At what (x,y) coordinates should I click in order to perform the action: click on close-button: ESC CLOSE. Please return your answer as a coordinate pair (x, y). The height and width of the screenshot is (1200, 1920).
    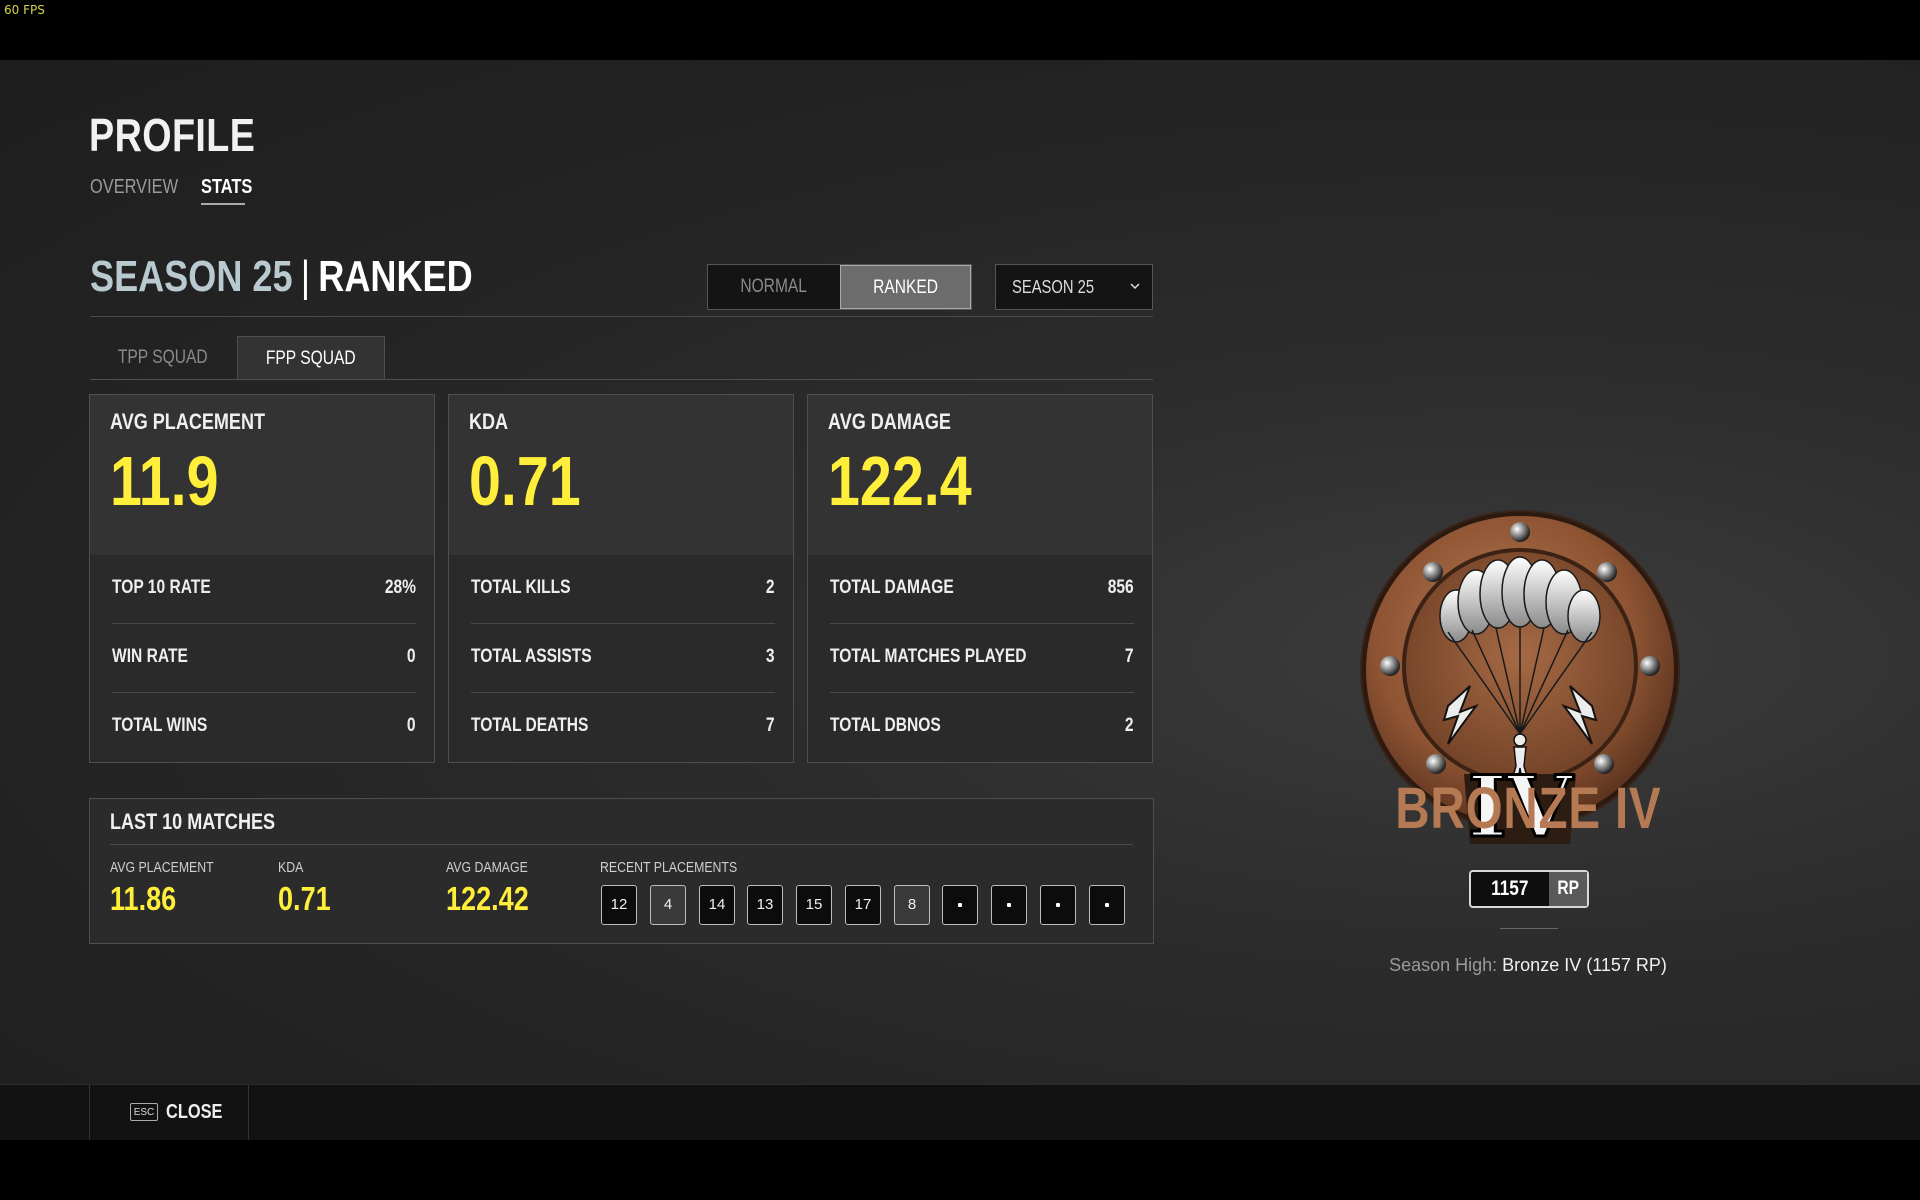
    Looking at the image, I should click on (169, 1112).